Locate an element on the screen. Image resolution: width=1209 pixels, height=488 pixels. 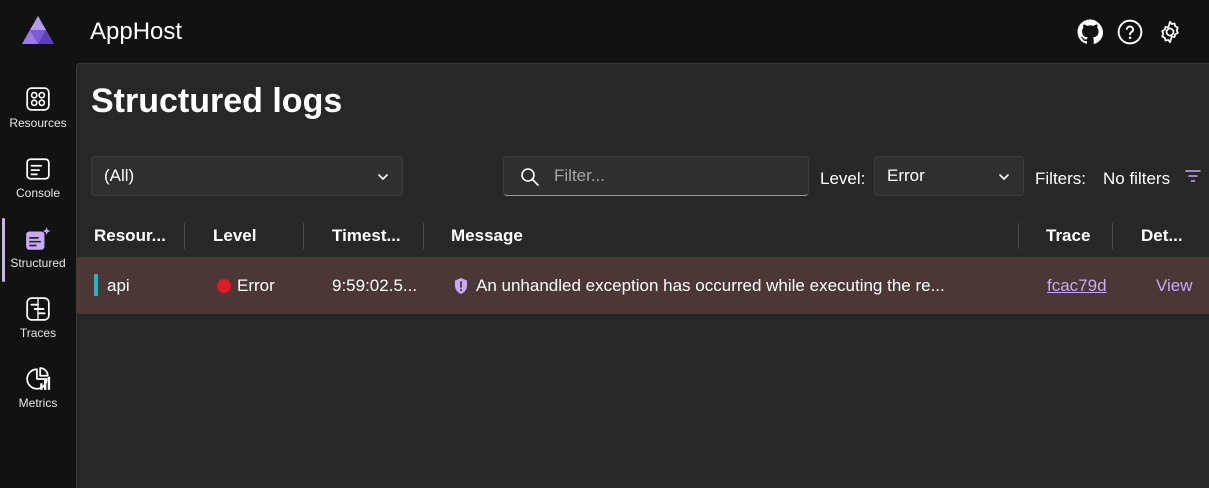
console-icon is located at coordinates (38, 169).